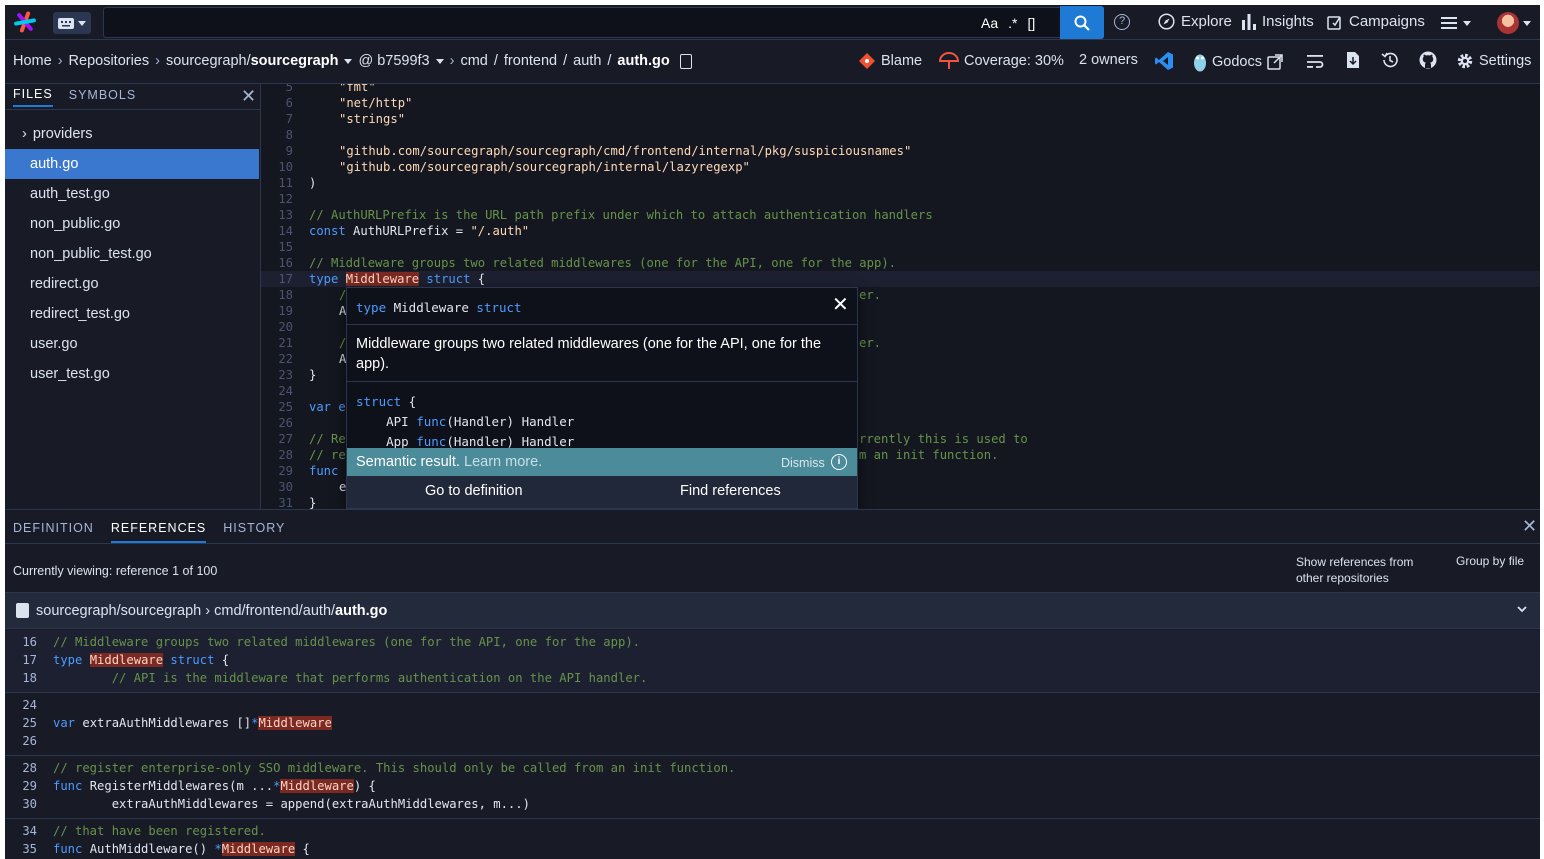 This screenshot has width=1544, height=859. What do you see at coordinates (1490, 561) in the screenshot?
I see `group-by-file-toggle: Group by file` at bounding box center [1490, 561].